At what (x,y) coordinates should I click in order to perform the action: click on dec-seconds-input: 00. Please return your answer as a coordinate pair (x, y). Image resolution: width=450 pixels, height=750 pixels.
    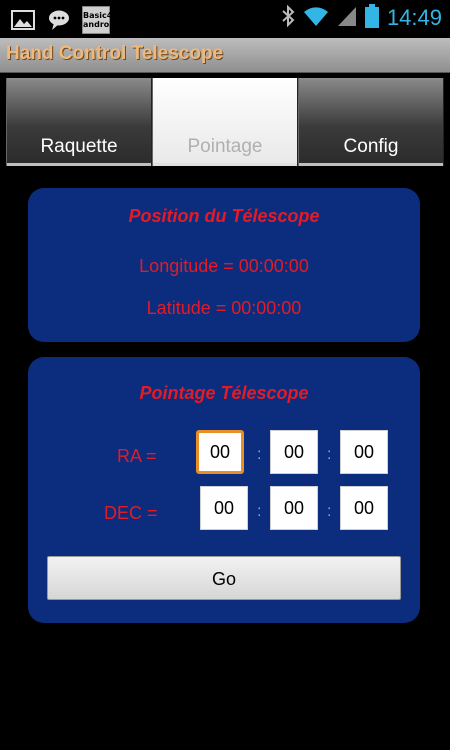
    Looking at the image, I should click on (364, 508).